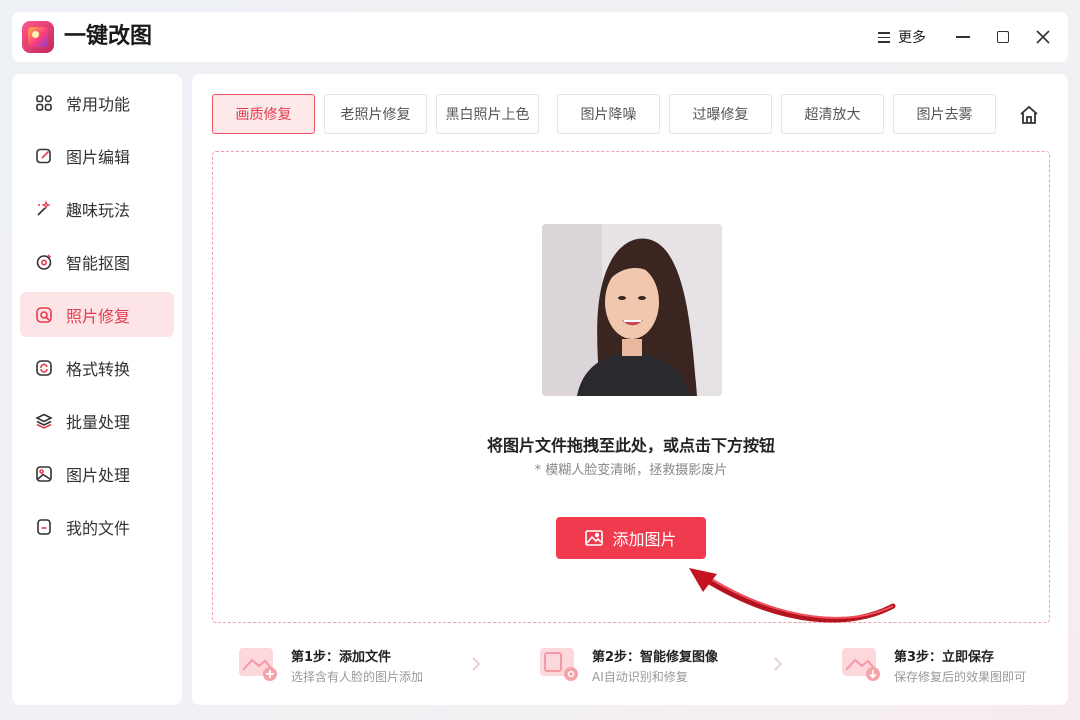  Describe the element at coordinates (44, 103) in the screenshot. I see `grid-icon` at that location.